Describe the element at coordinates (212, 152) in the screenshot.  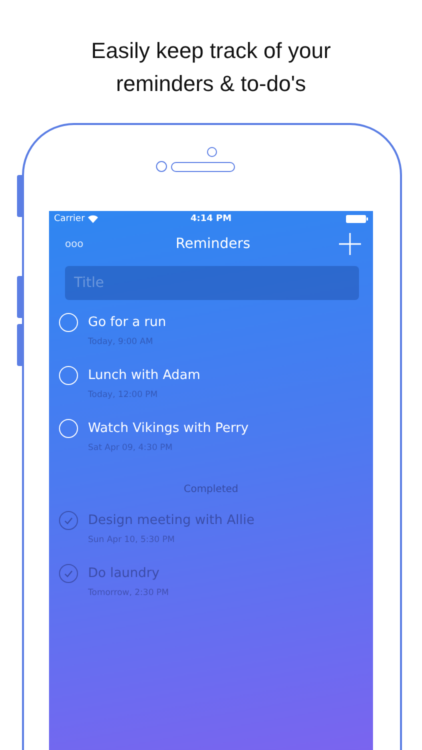
I see `camera-icon` at that location.